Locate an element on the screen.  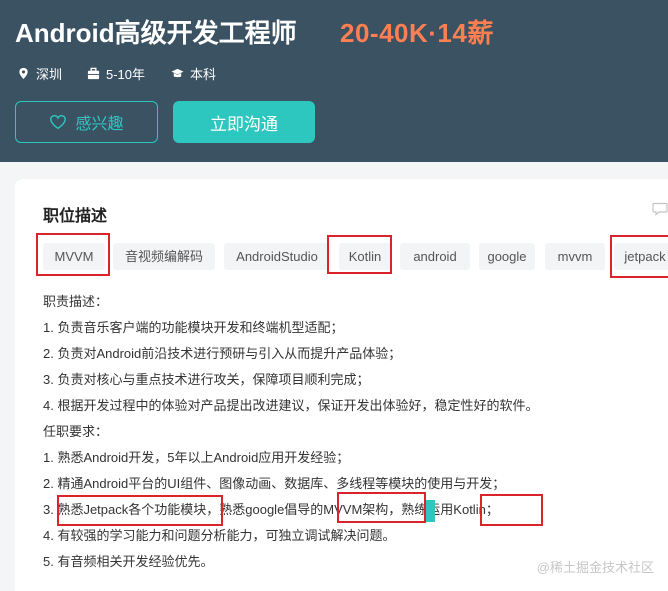
education-text: 本科 is located at coordinates (203, 74).